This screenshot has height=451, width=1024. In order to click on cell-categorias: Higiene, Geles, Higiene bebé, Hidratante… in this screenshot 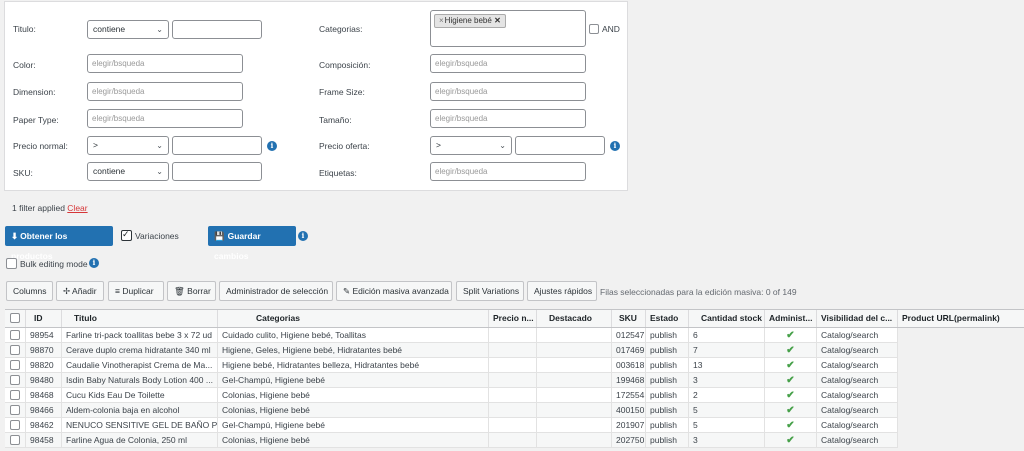, I will do `click(353, 350)`.